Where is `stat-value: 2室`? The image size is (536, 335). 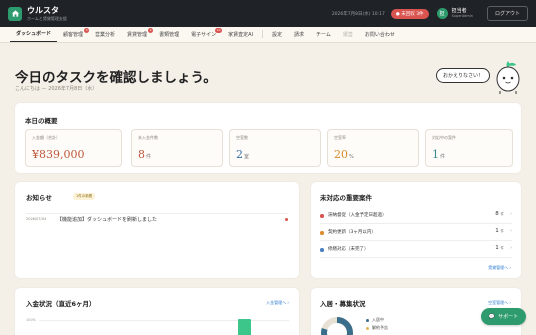 stat-value: 2室 is located at coordinates (243, 154).